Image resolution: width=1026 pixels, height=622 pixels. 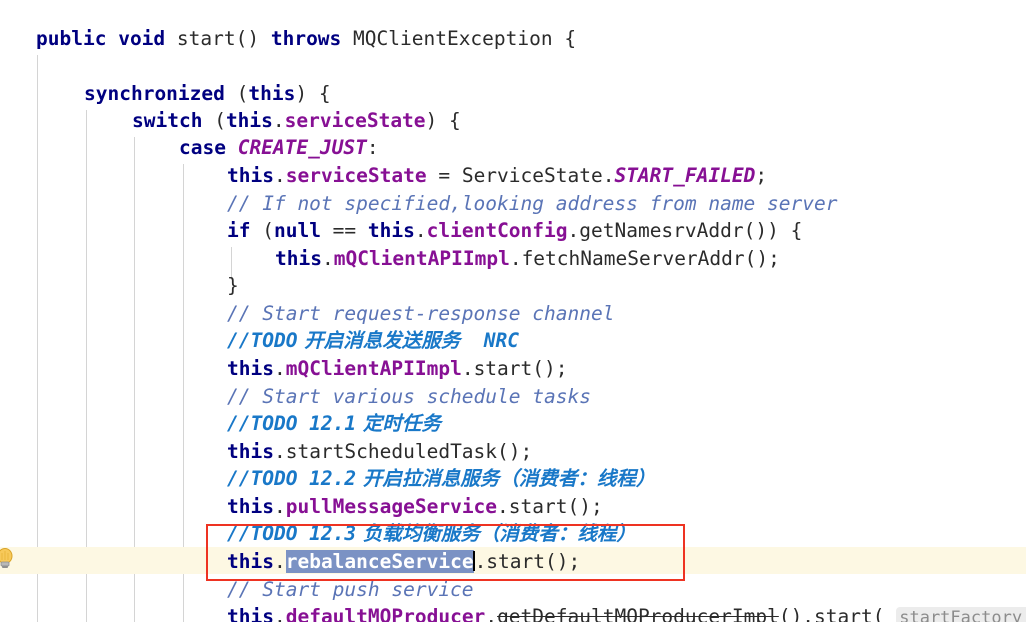 What do you see at coordinates (385, 613) in the screenshot?
I see `token-field-defaultMQProducer: defaultMQProducer` at bounding box center [385, 613].